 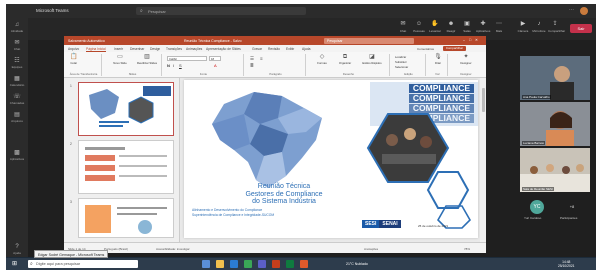 What do you see at coordinates (483, 26) in the screenshot?
I see `call-tool-apps: ✚ Aplicativos` at bounding box center [483, 26].